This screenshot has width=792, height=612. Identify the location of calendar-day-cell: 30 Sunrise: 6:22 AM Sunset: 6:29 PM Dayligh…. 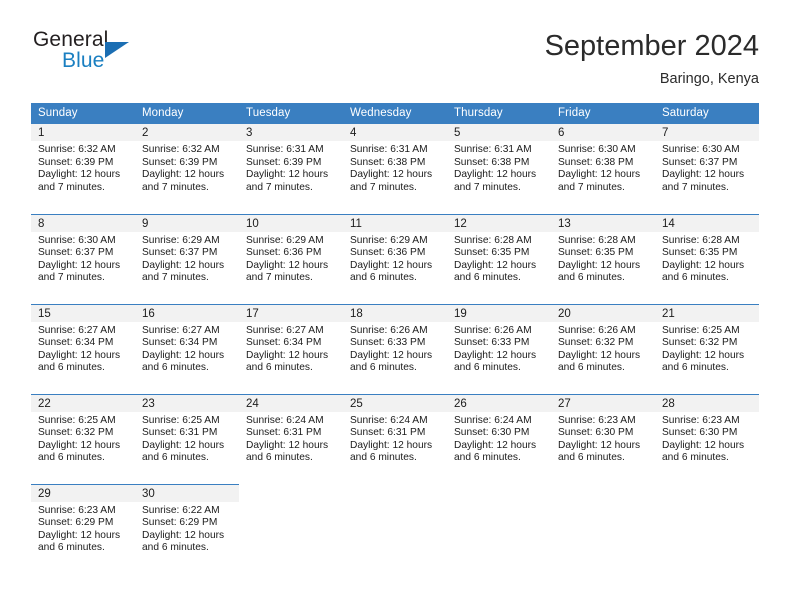
(187, 528).